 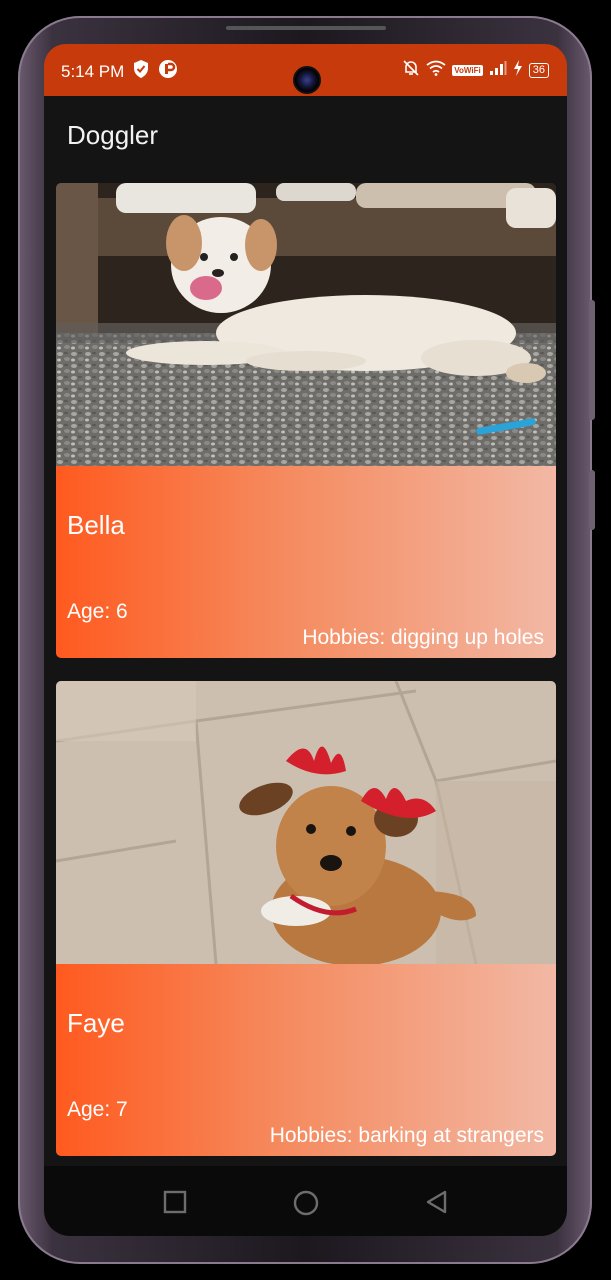 I want to click on battery-level: 36, so click(x=538, y=70).